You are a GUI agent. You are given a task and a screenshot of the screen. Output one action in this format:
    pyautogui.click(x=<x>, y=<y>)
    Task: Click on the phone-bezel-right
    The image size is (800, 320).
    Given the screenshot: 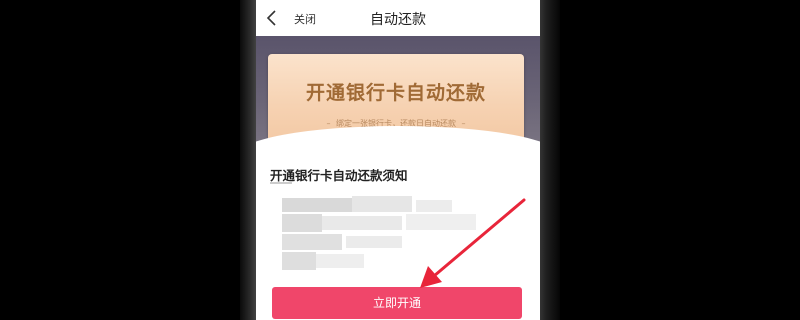 What is the action you would take?
    pyautogui.click(x=549, y=160)
    